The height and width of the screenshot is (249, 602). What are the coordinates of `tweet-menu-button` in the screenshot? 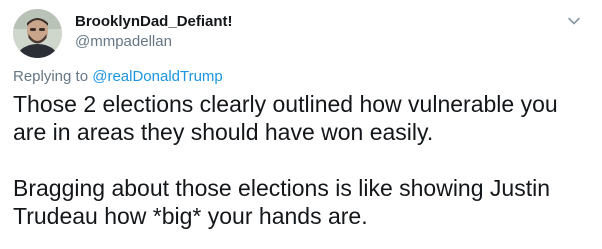 It's located at (574, 21).